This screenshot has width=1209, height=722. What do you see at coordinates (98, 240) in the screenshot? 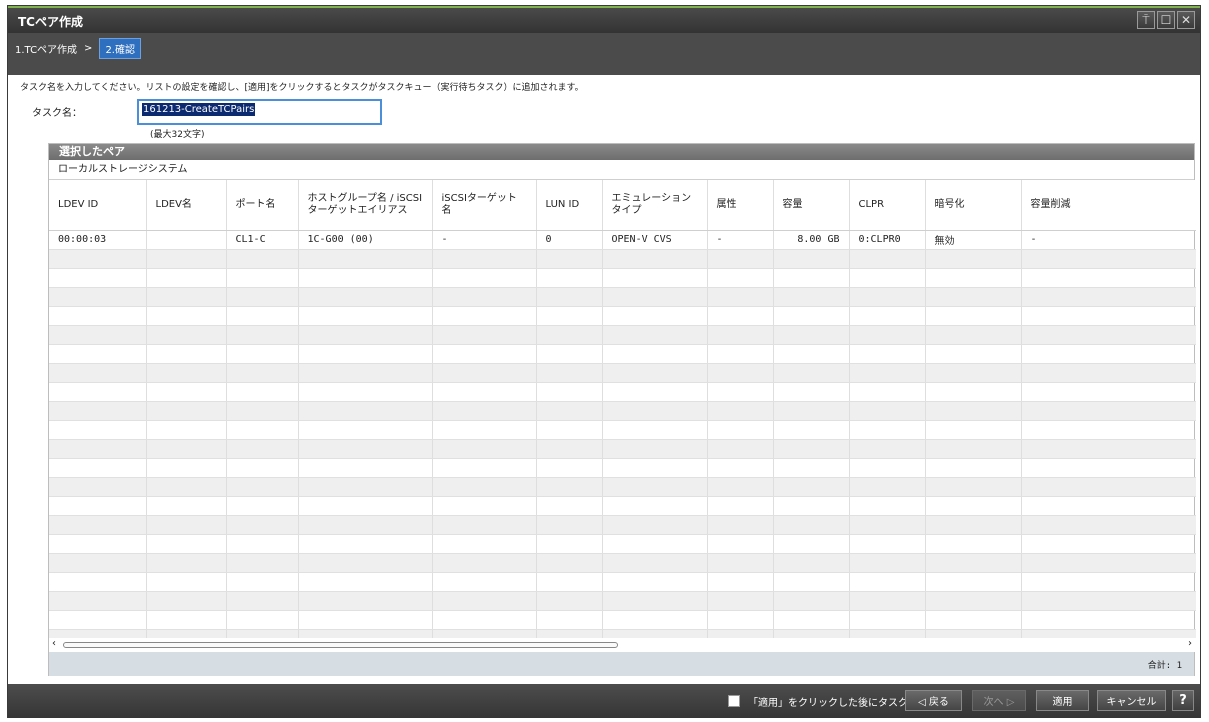
I see `cell-ldev-id: 00:00:03` at bounding box center [98, 240].